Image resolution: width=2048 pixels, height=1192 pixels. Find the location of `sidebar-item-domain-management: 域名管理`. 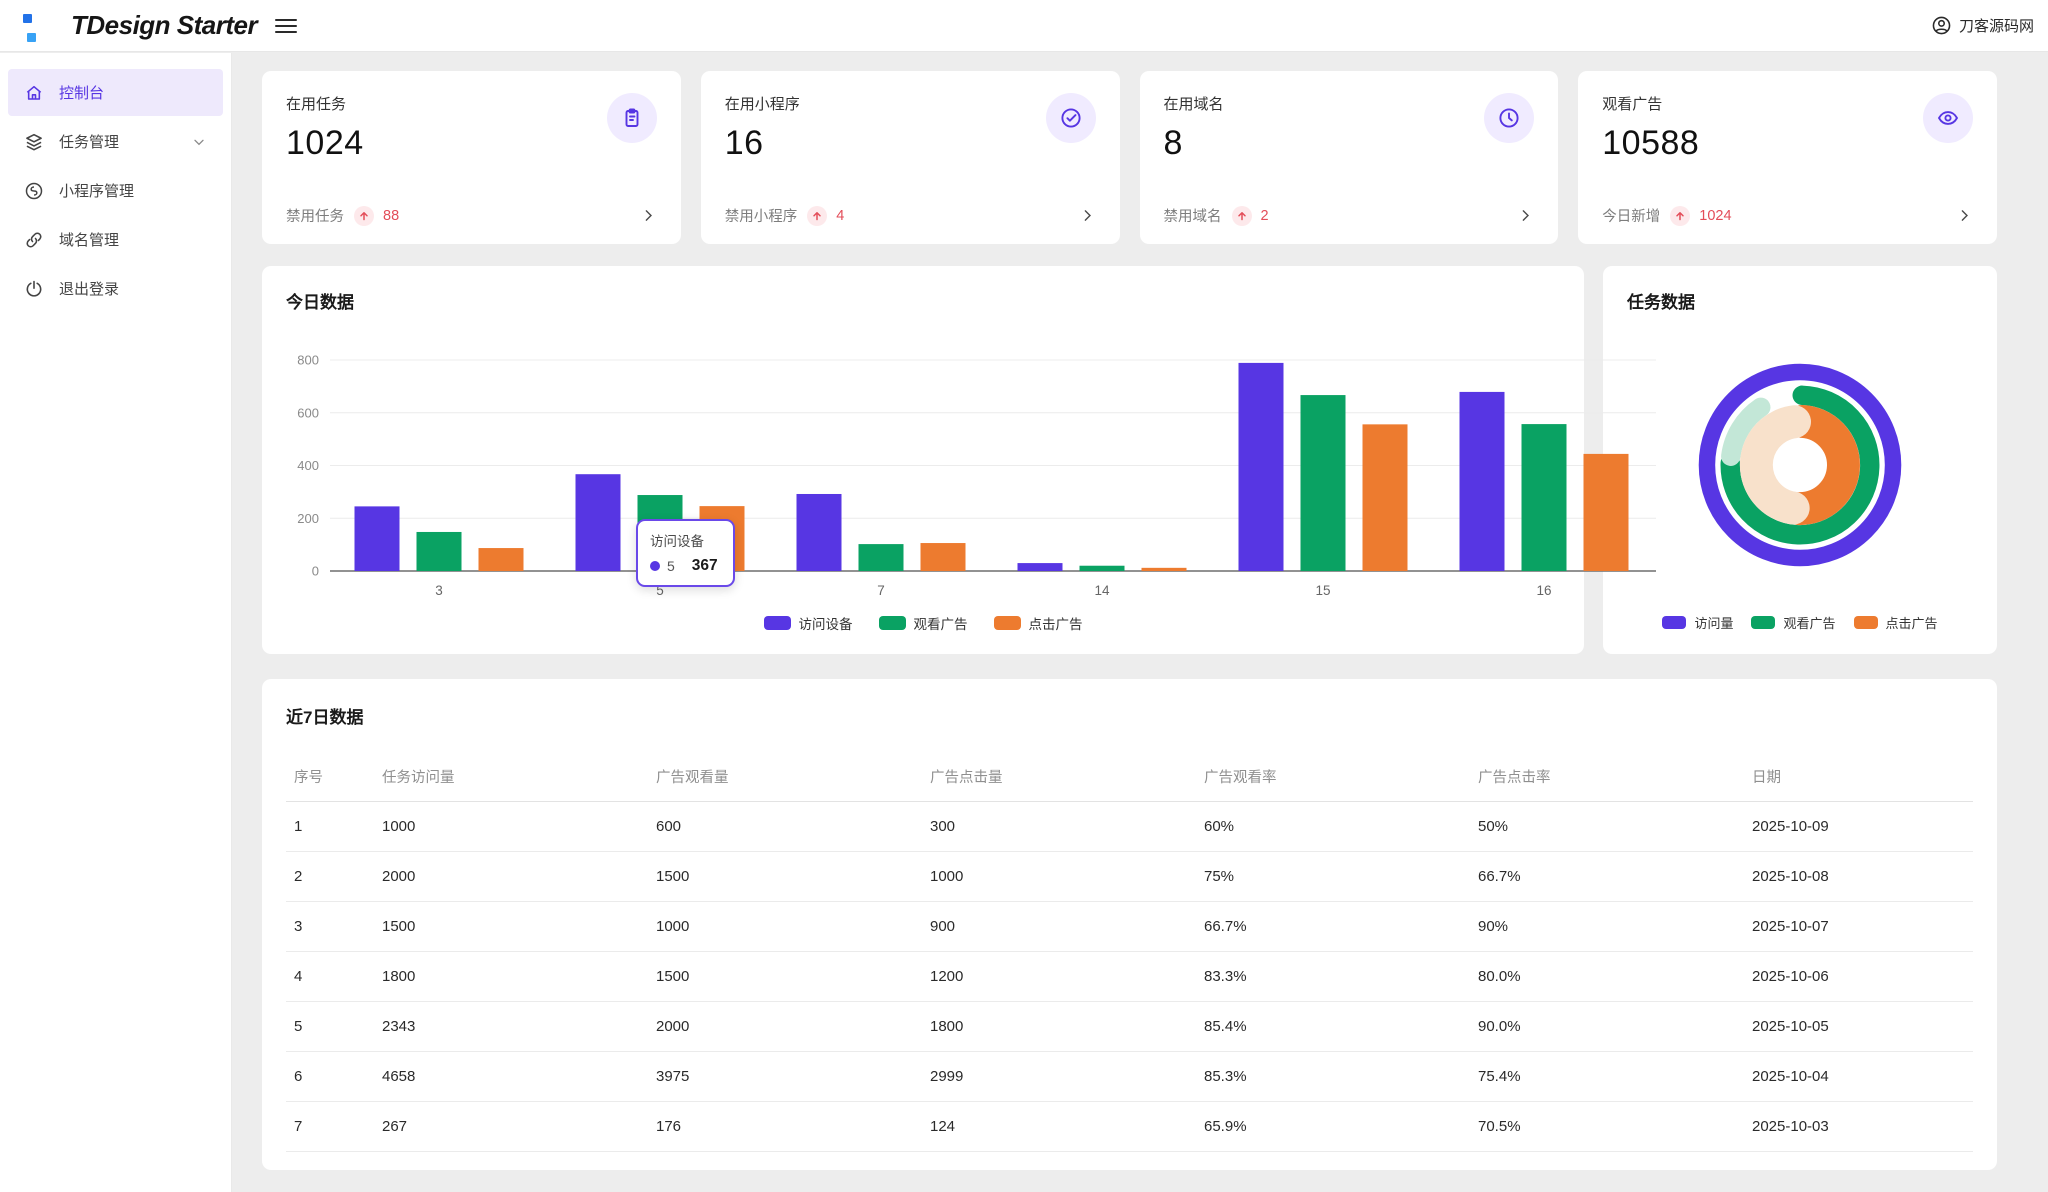

sidebar-item-domain-management: 域名管理 is located at coordinates (115, 239).